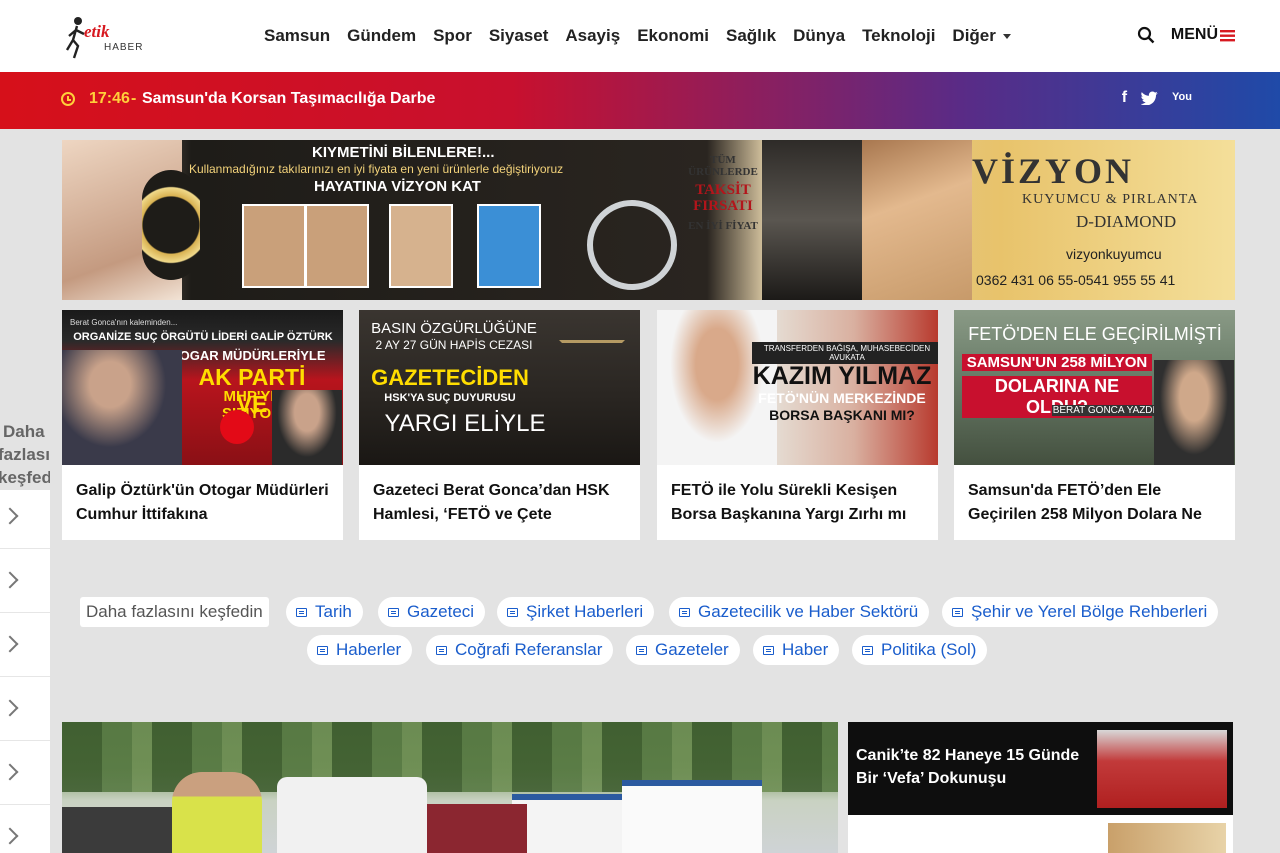 This screenshot has height=853, width=1280. What do you see at coordinates (454, 345) in the screenshot?
I see `card-overlay-line: 2 AY 27 GÜN HAPİS CEZASI` at bounding box center [454, 345].